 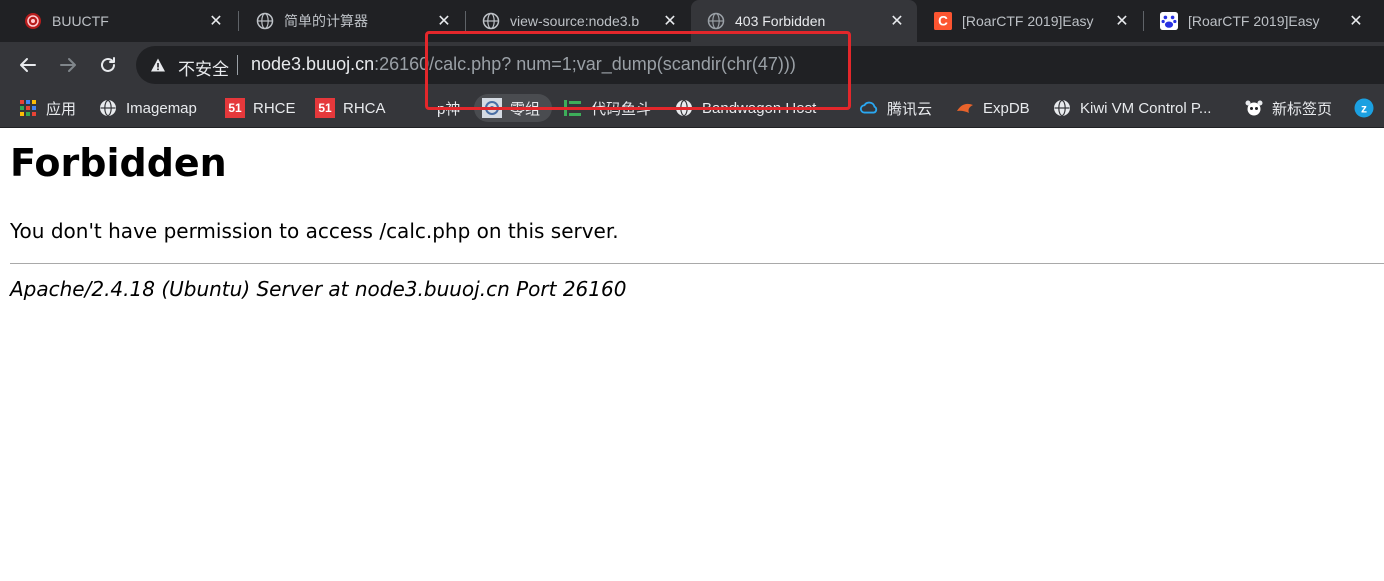 I want to click on bookmark-label: 零组, so click(x=525, y=109).